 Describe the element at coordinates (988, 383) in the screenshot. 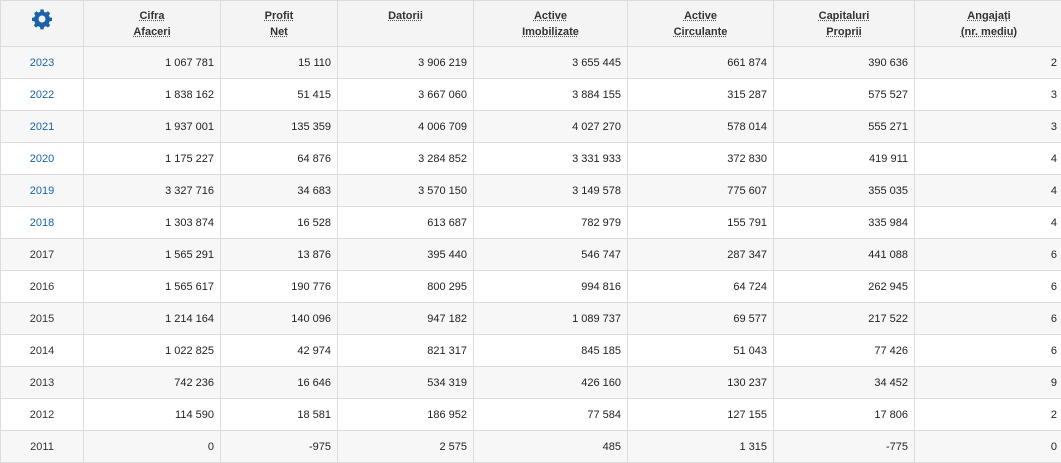

I see `angajati-cell: 9` at that location.